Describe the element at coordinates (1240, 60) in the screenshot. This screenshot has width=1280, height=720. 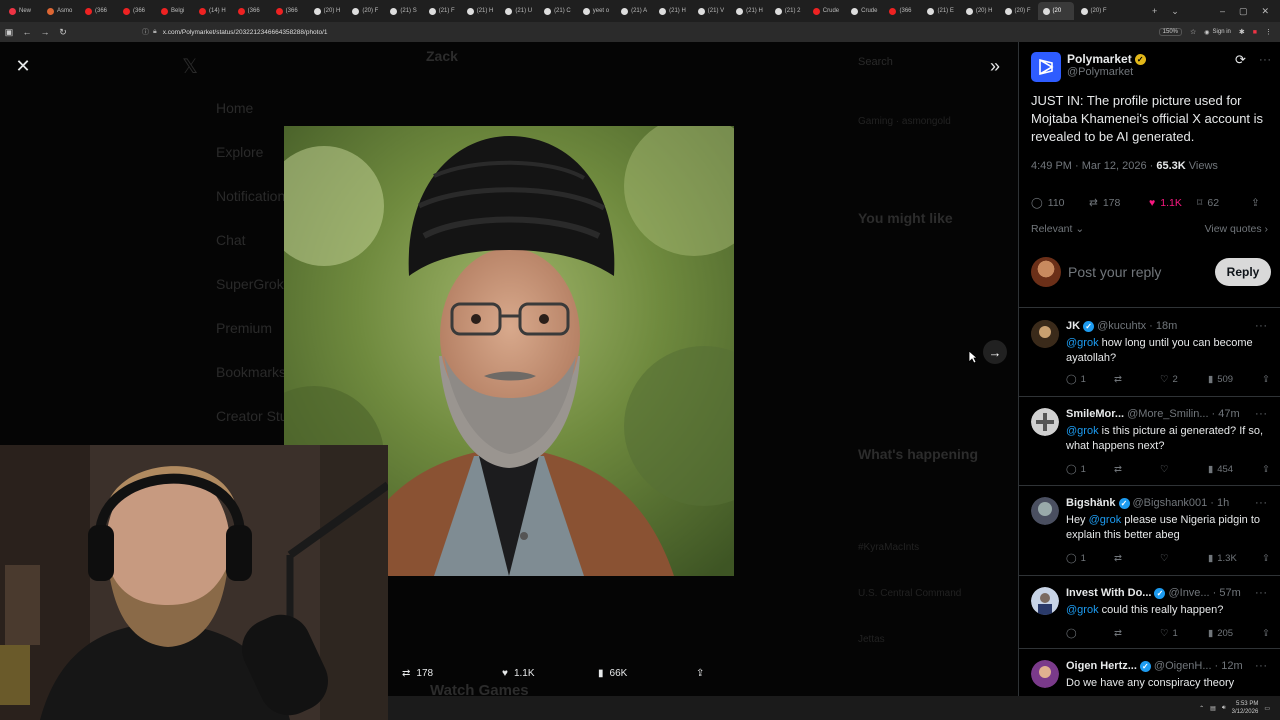
I see `grok-icon: ⟳` at that location.